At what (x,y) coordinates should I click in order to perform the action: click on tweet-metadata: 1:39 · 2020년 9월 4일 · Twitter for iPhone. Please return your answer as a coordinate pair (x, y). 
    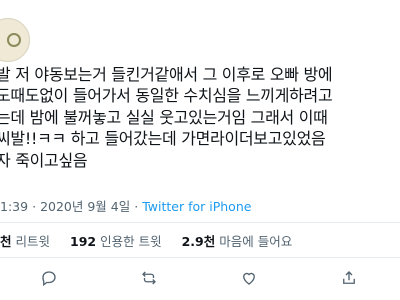
    Looking at the image, I should click on (125, 205).